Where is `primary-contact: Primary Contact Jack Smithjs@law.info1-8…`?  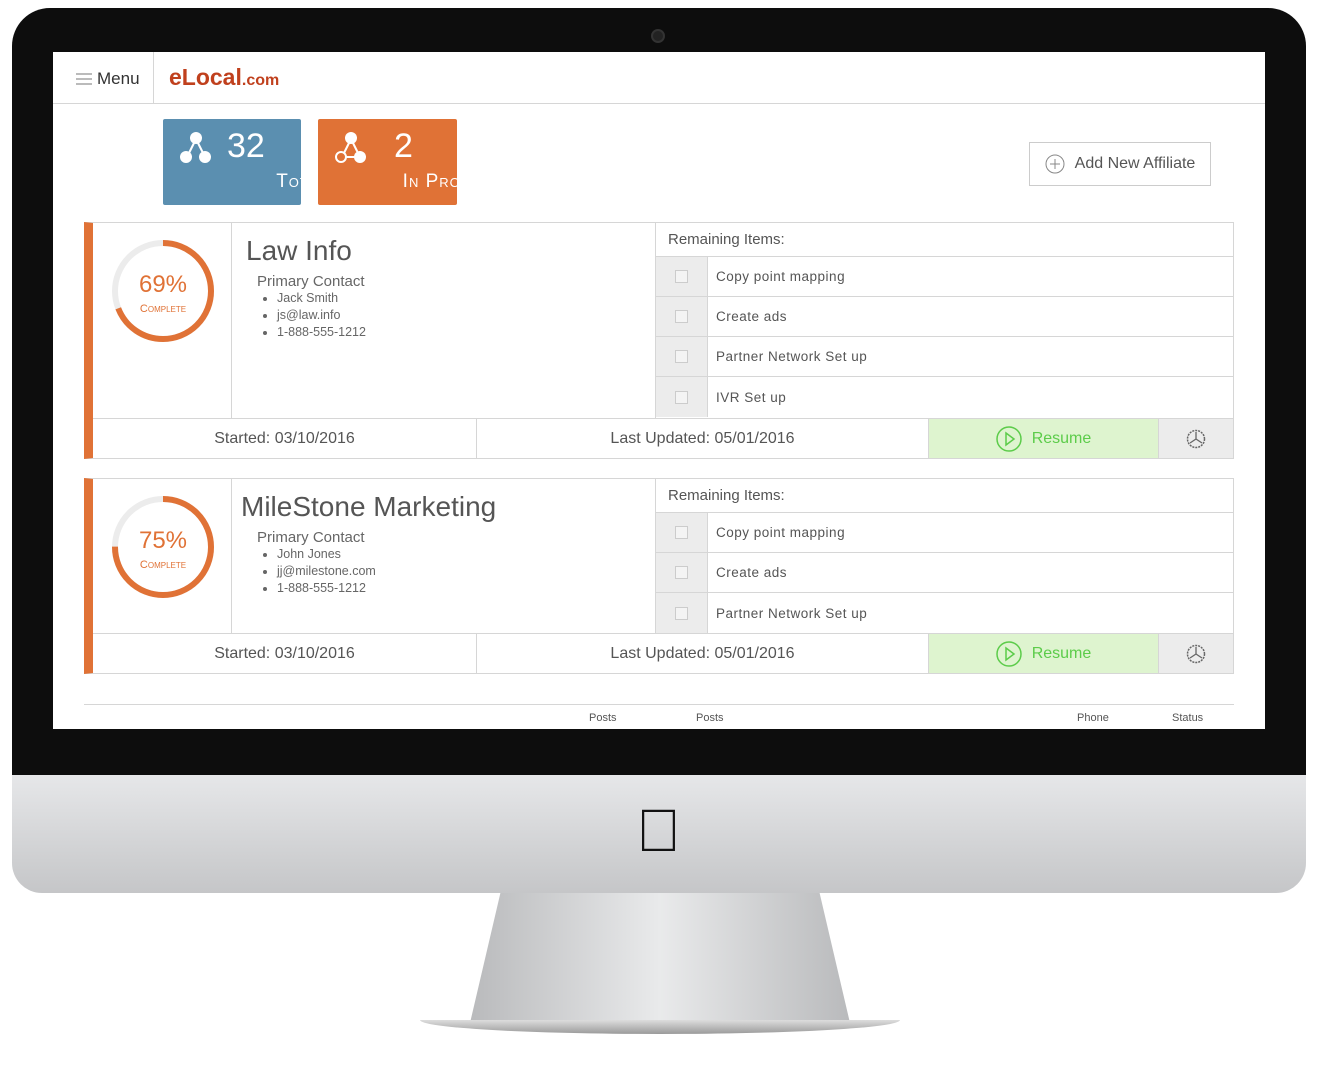 primary-contact: Primary Contact Jack Smithjs@law.info1-8… is located at coordinates (311, 307).